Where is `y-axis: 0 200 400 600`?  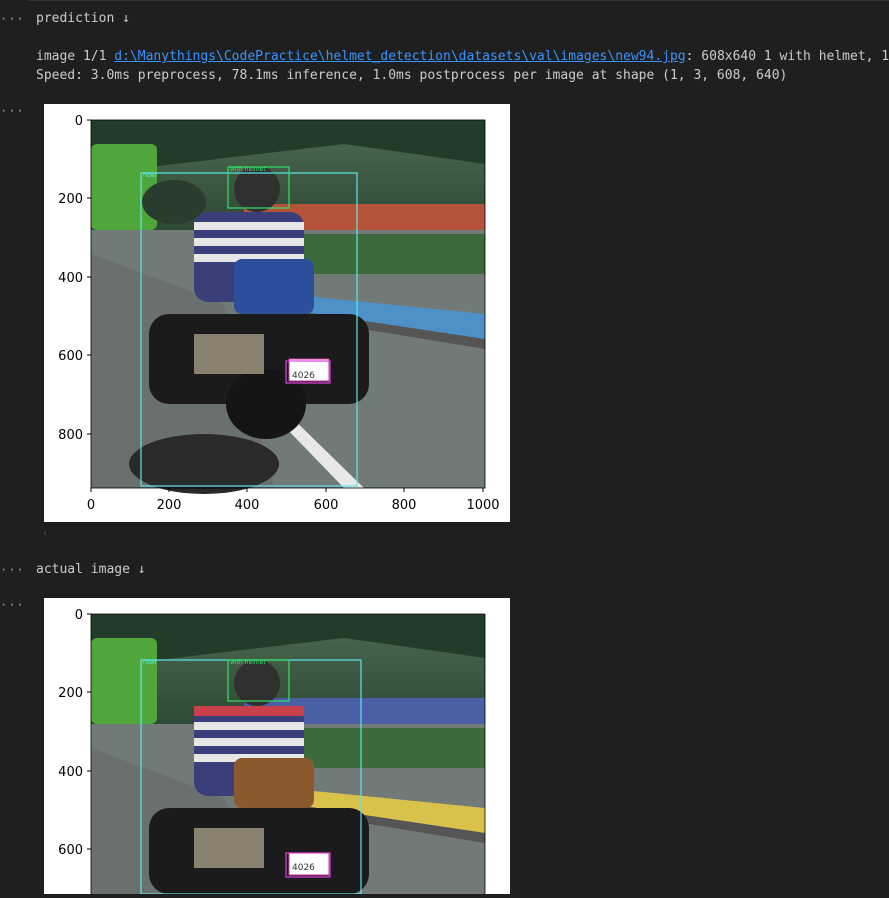 y-axis: 0 200 400 600 is located at coordinates (74, 733).